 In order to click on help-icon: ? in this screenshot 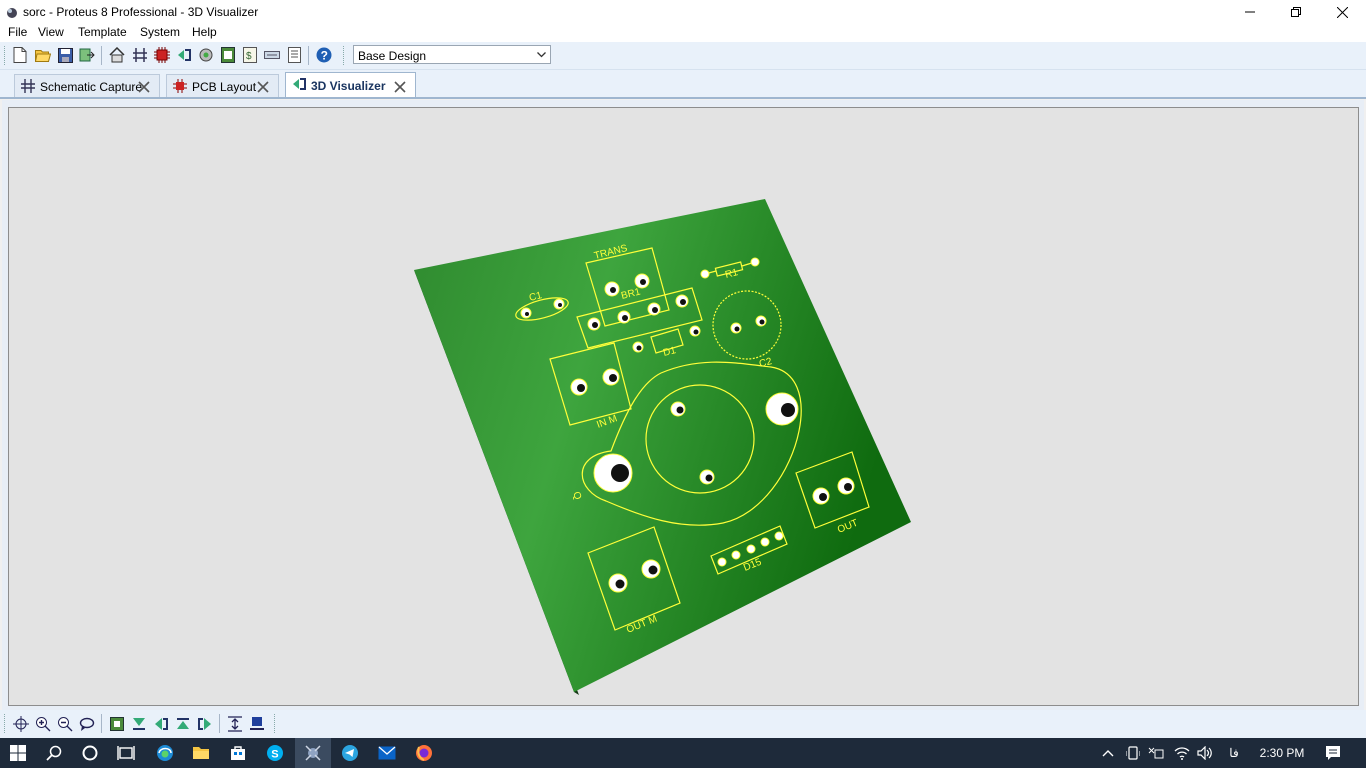, I will do `click(324, 55)`.